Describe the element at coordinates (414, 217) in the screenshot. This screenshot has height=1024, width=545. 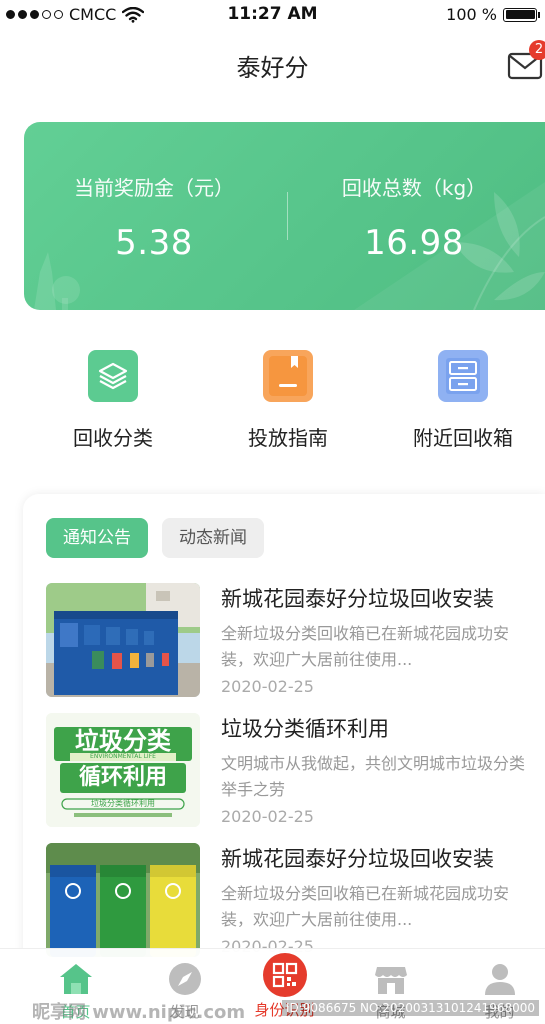
I see `recycle-block: 回收总数（kg） 16.98` at that location.